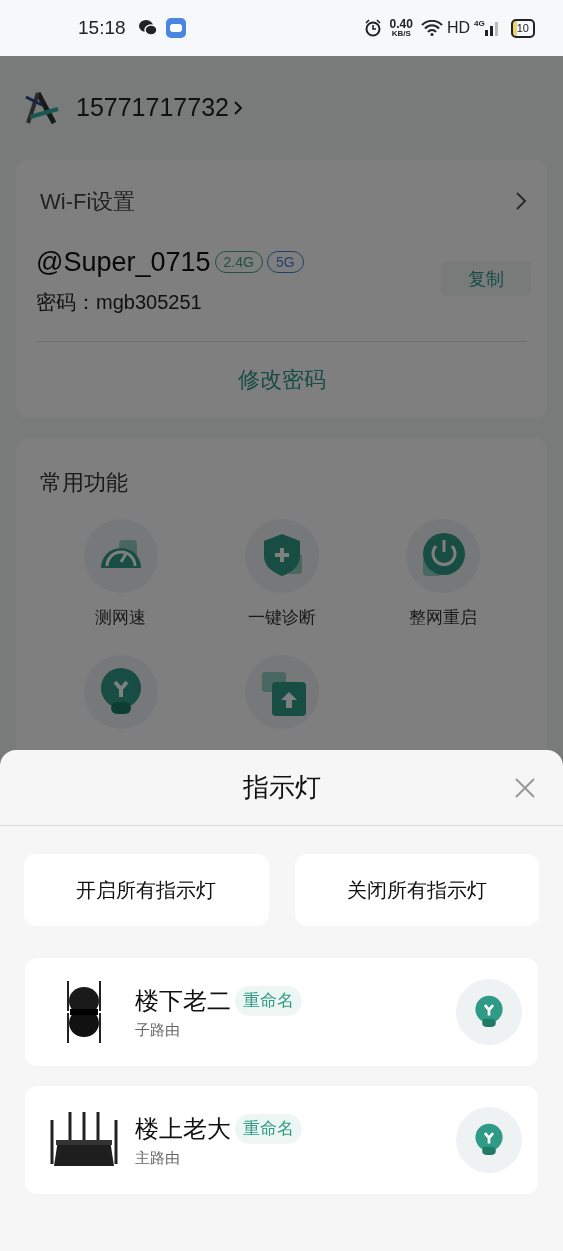 The height and width of the screenshot is (1251, 563). I want to click on wifi-settings-title: Wi-Fi设置, so click(86, 201).